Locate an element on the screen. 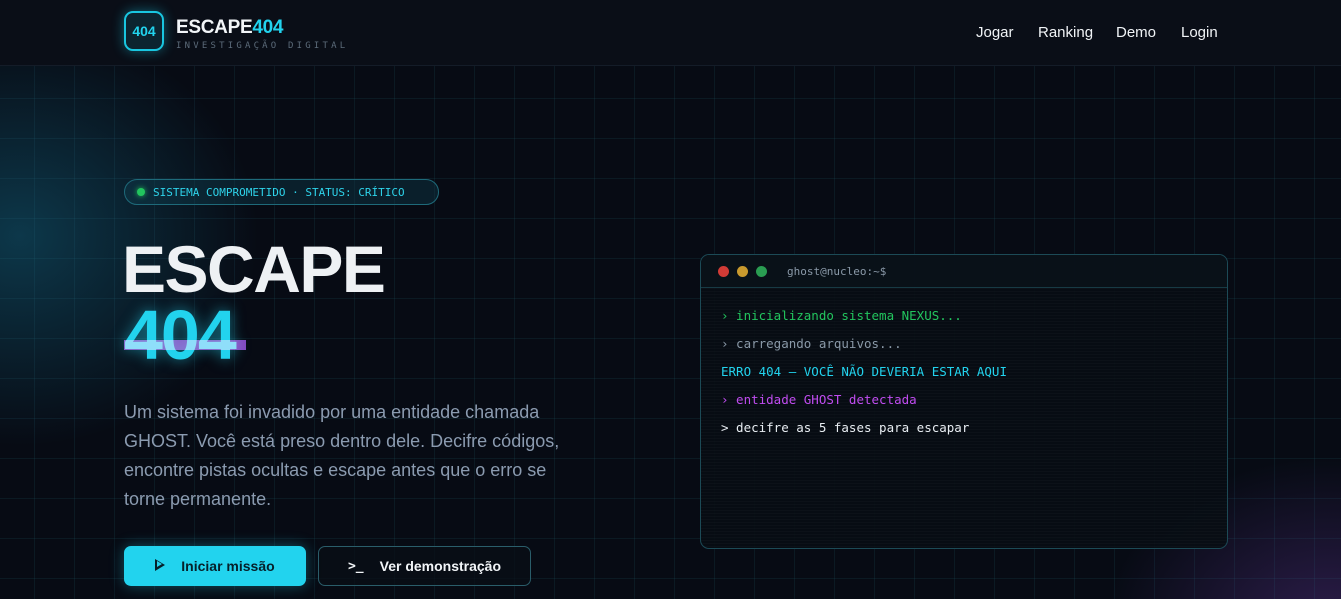 The image size is (1341, 599). nav-link-demo: Demo is located at coordinates (1136, 32).